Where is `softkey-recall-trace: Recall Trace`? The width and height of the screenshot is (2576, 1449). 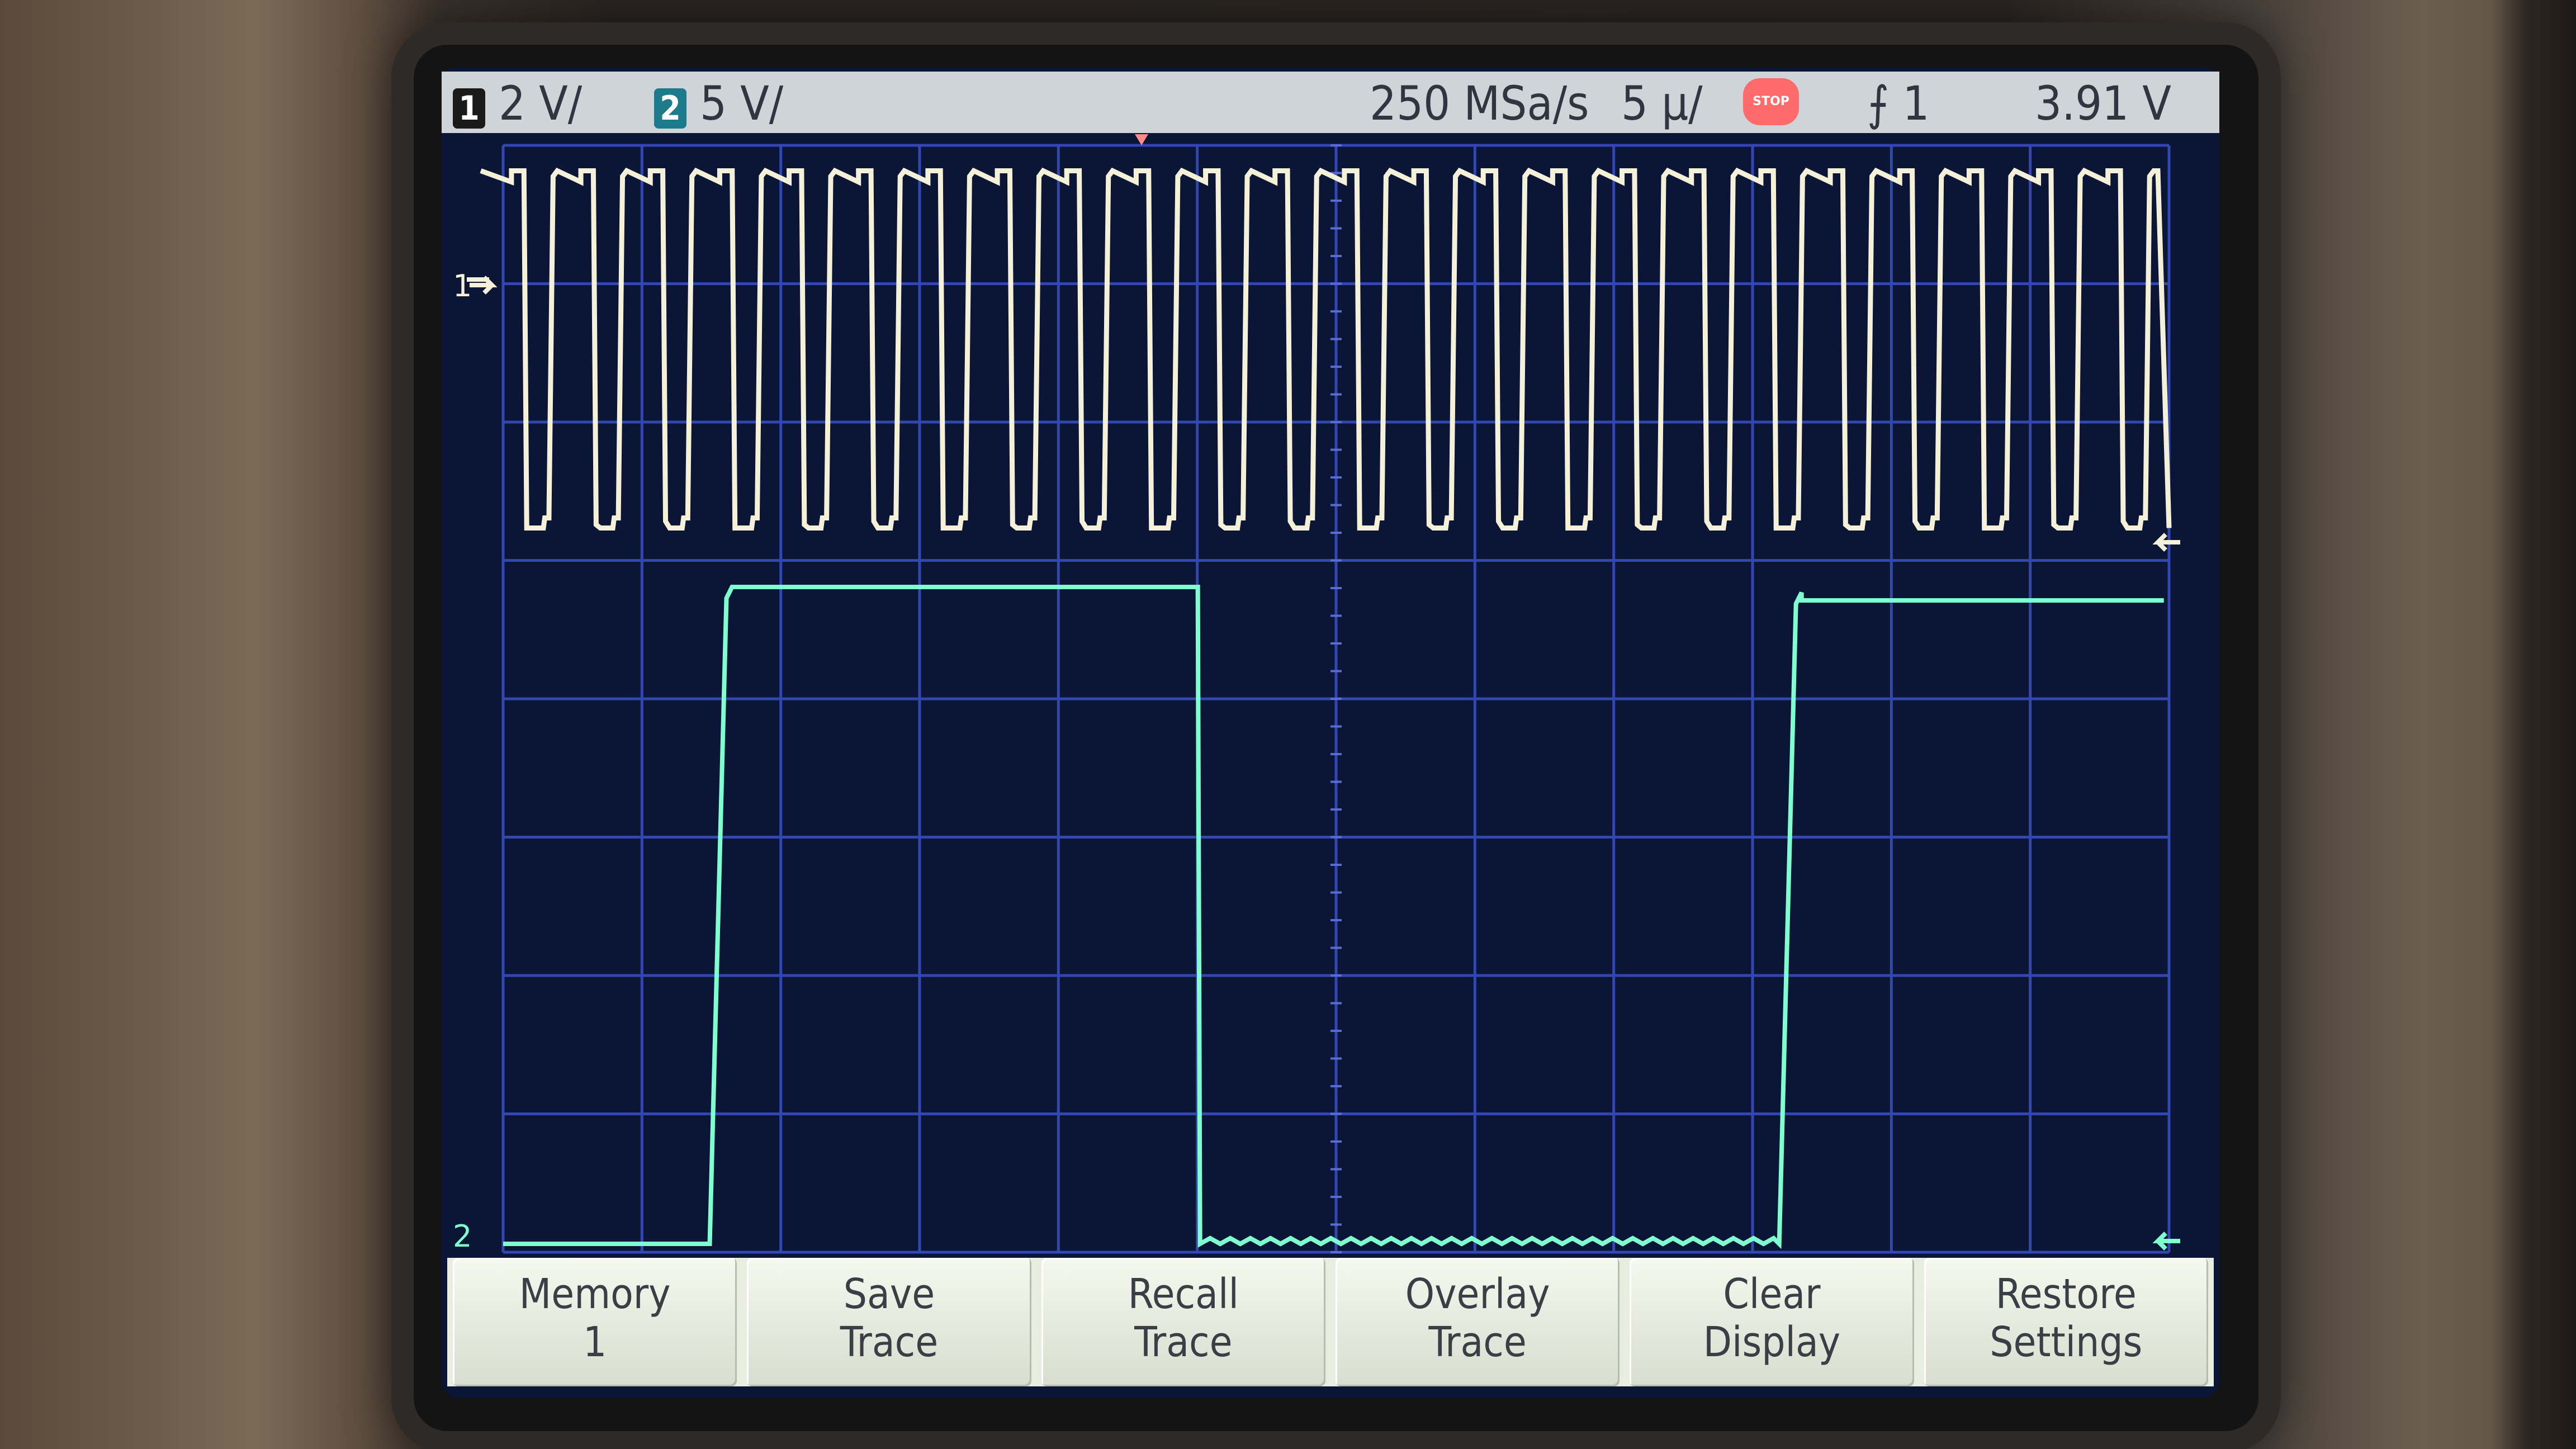 softkey-recall-trace: Recall Trace is located at coordinates (1183, 1322).